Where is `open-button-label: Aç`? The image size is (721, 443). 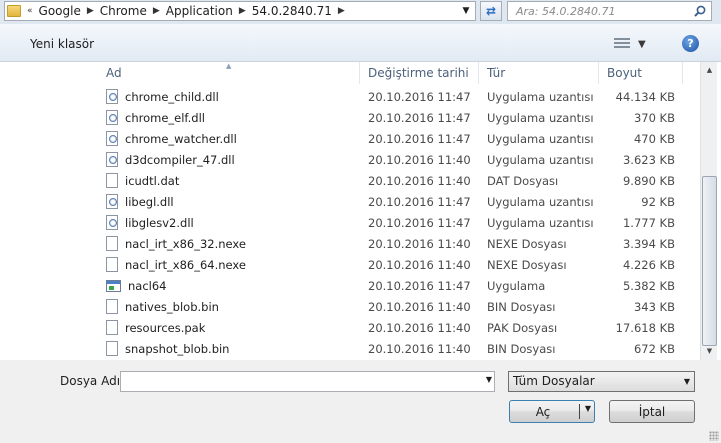 open-button-label: Aç is located at coordinates (543, 411).